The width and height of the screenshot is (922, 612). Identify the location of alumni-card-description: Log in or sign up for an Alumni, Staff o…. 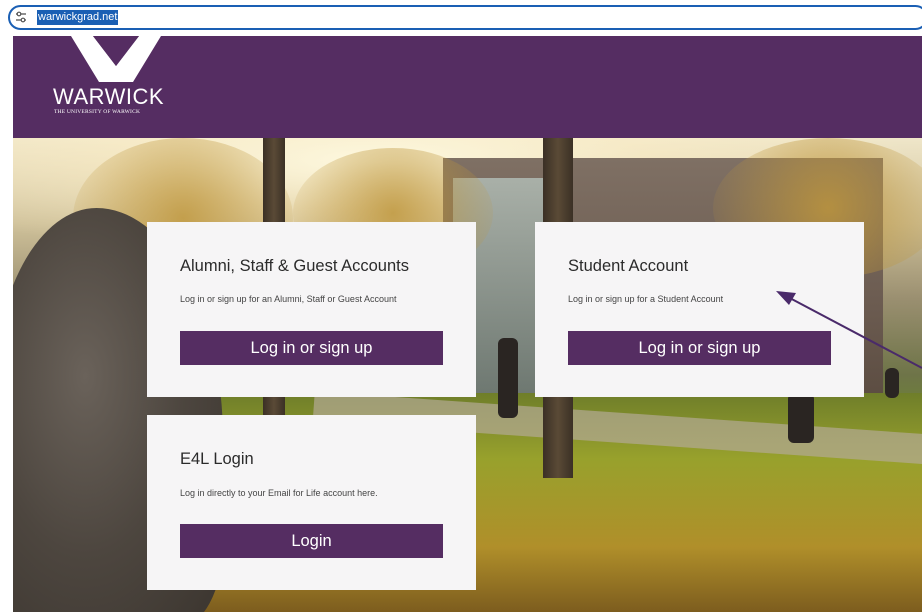
(288, 299).